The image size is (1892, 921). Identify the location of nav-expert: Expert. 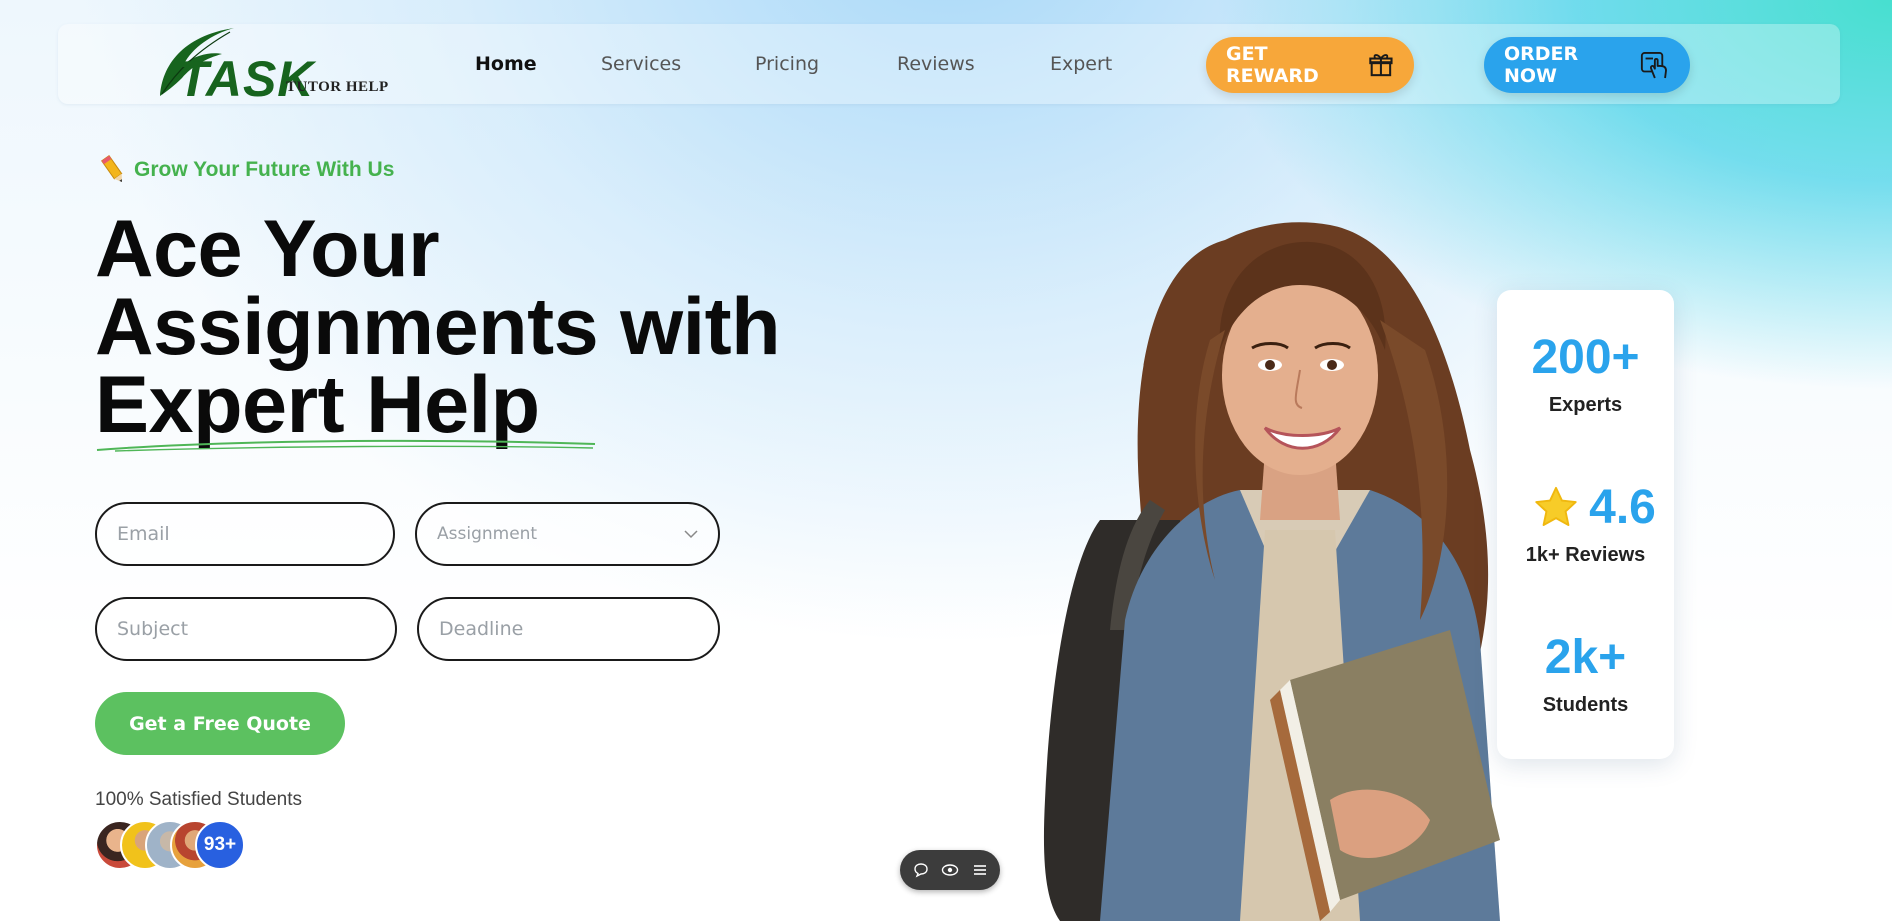
(1081, 64).